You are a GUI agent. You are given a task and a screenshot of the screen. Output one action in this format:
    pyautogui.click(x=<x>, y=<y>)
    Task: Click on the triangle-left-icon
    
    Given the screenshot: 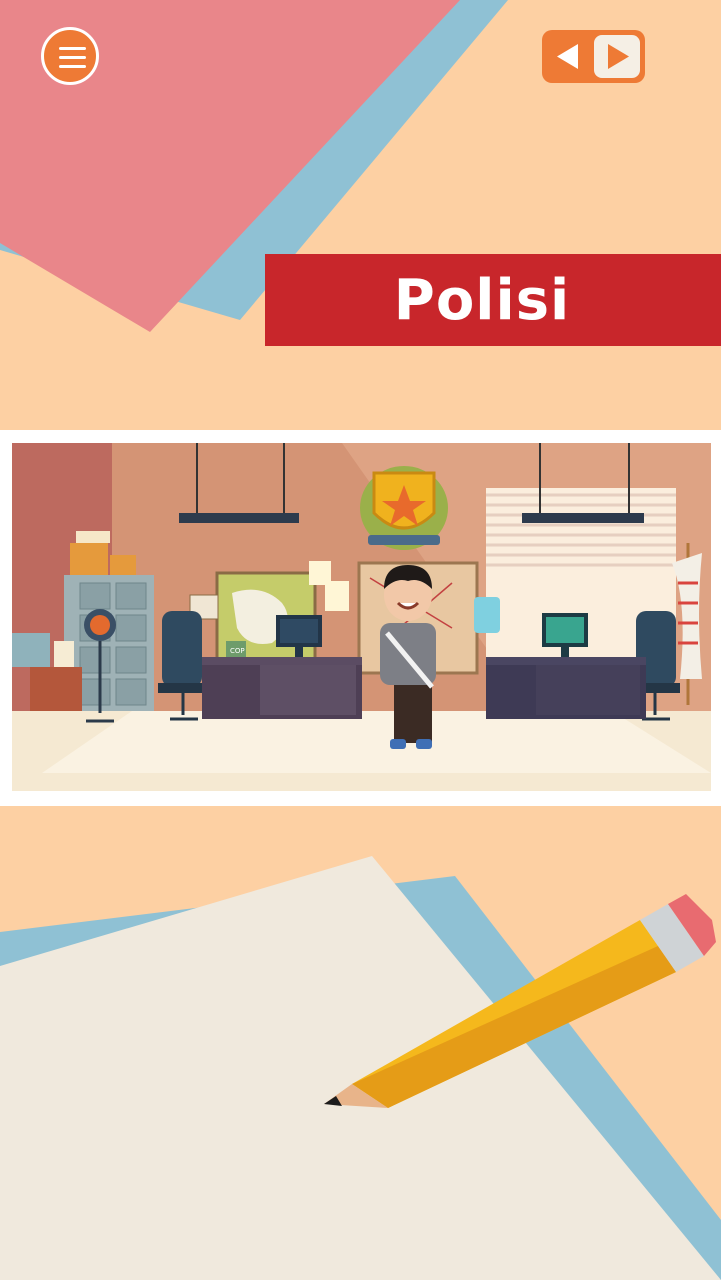 What is the action you would take?
    pyautogui.click(x=567, y=56)
    